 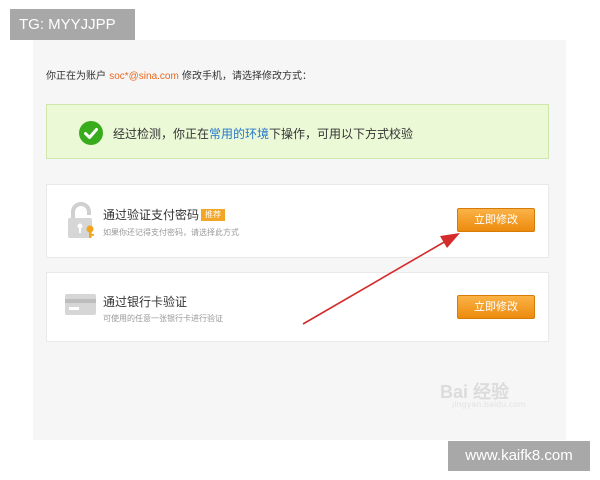 I want to click on annotation-arrow, so click(x=381, y=279).